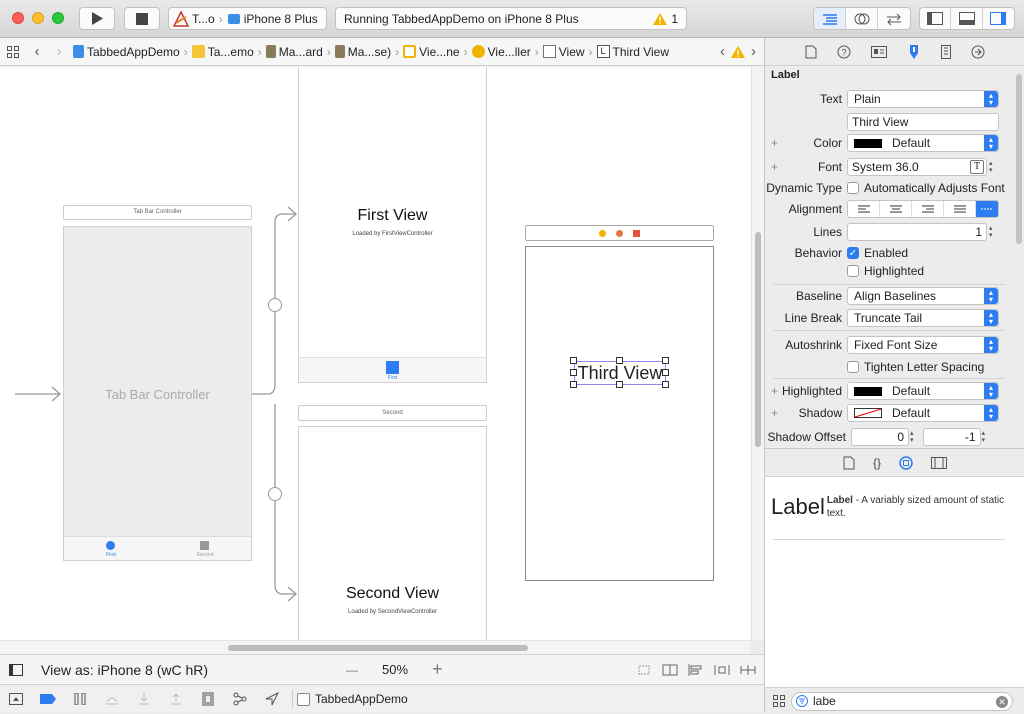 The image size is (1024, 714). Describe the element at coordinates (896, 209) in the screenshot. I see `align-center-icon` at that location.